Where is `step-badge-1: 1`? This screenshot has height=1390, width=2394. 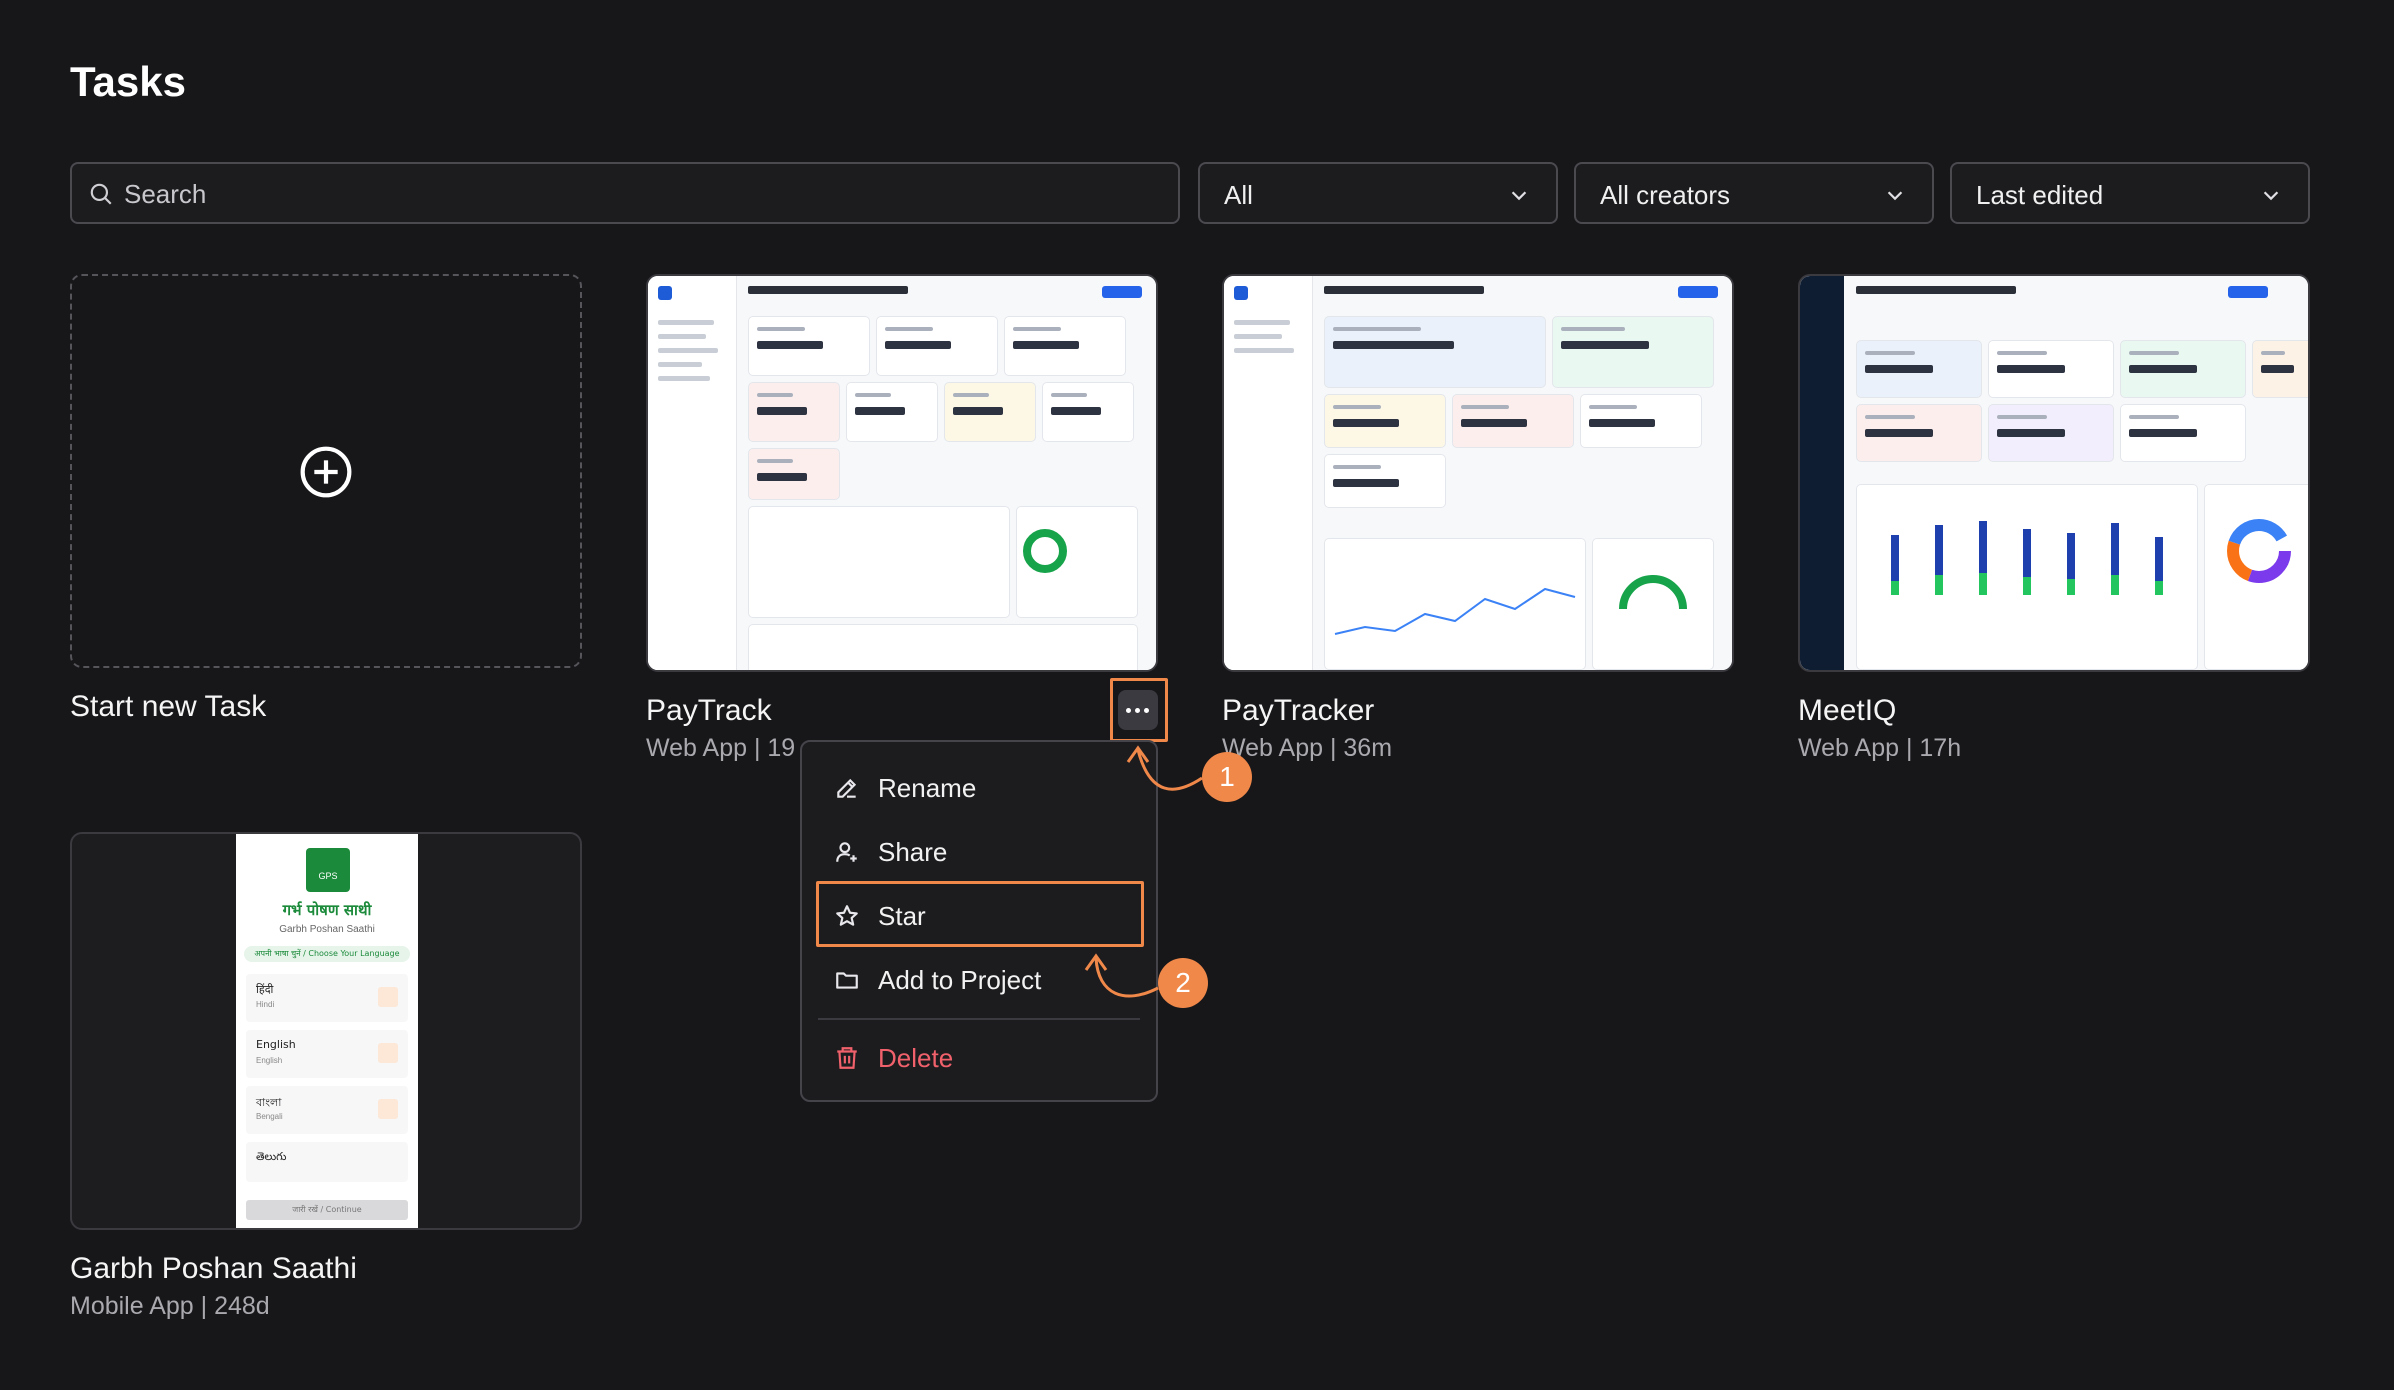
step-badge-1: 1 is located at coordinates (1227, 777).